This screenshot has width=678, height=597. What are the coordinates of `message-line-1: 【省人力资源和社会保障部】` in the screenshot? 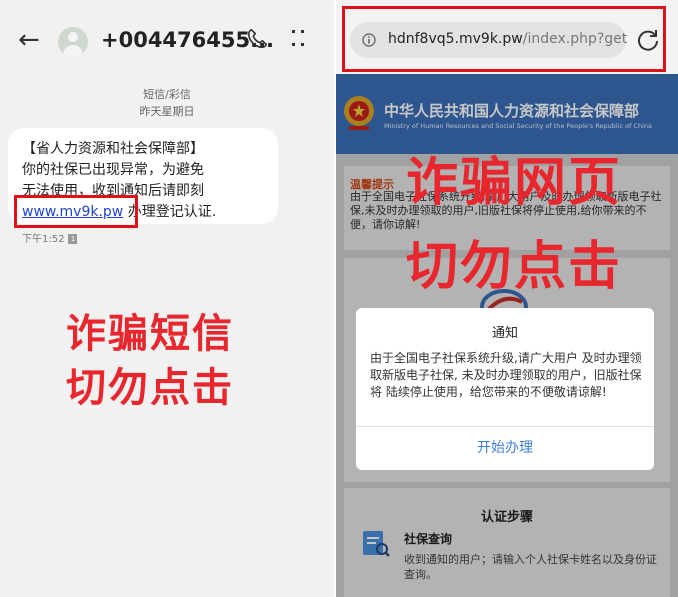 It's located at (113, 149).